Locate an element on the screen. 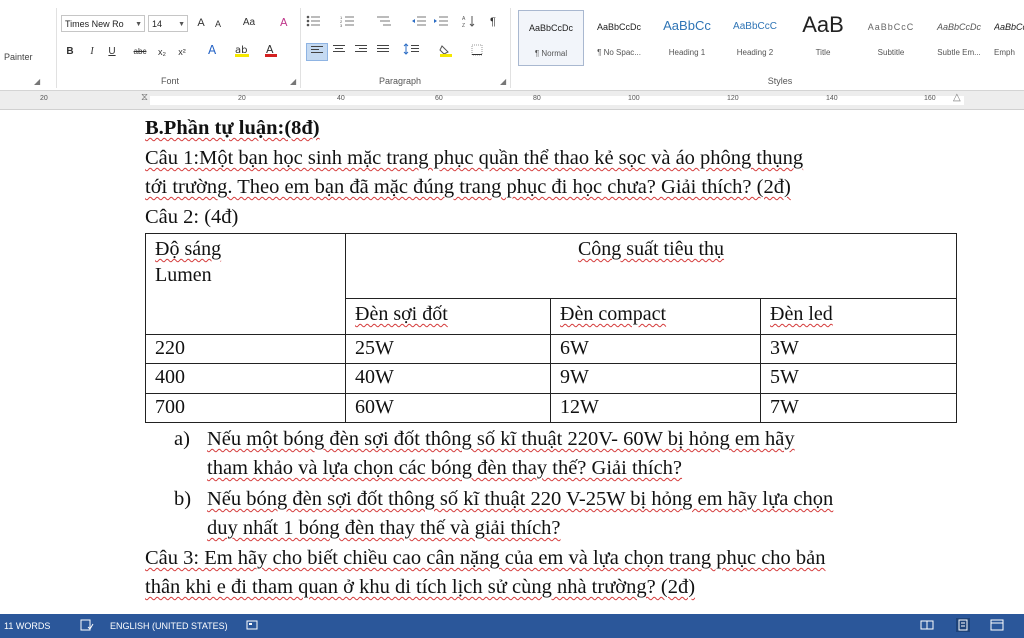 This screenshot has width=1024, height=638. font-color-icon: A is located at coordinates (275, 50).